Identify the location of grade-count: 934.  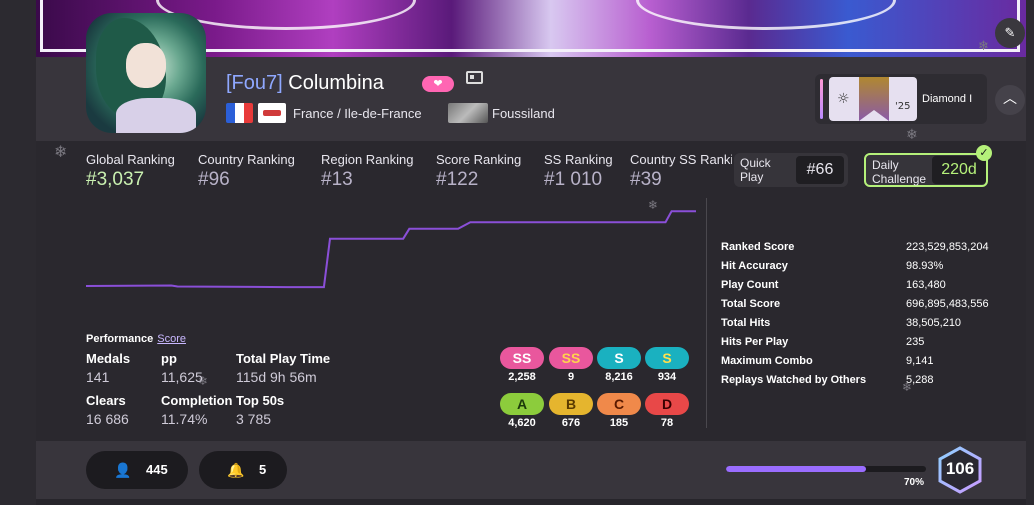
(667, 377).